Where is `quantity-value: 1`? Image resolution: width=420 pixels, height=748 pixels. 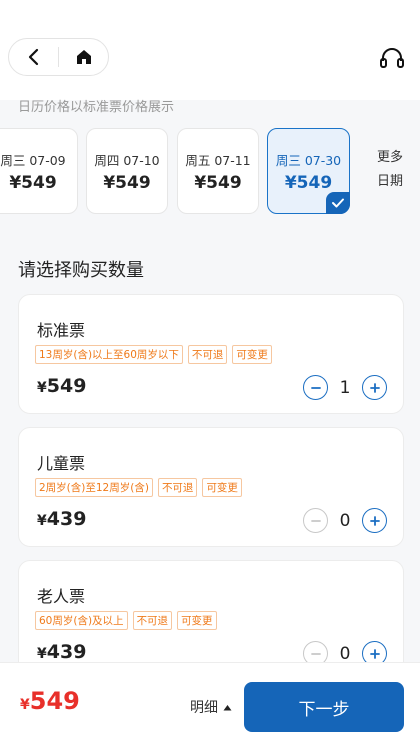 quantity-value: 1 is located at coordinates (345, 387).